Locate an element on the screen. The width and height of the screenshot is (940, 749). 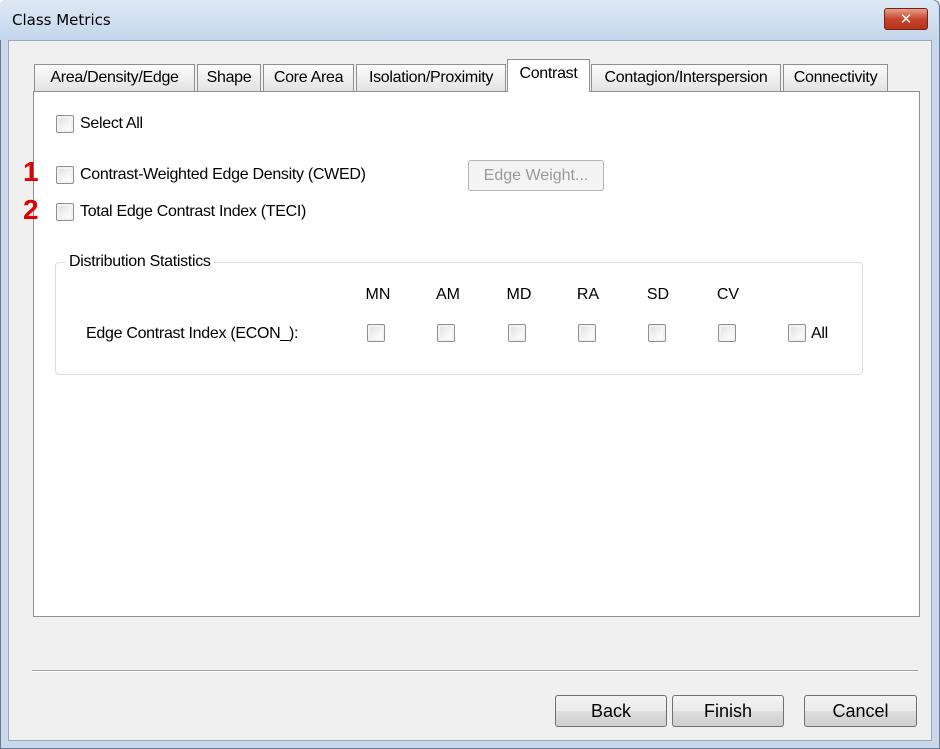
cancel-button: Cancel is located at coordinates (860, 711).